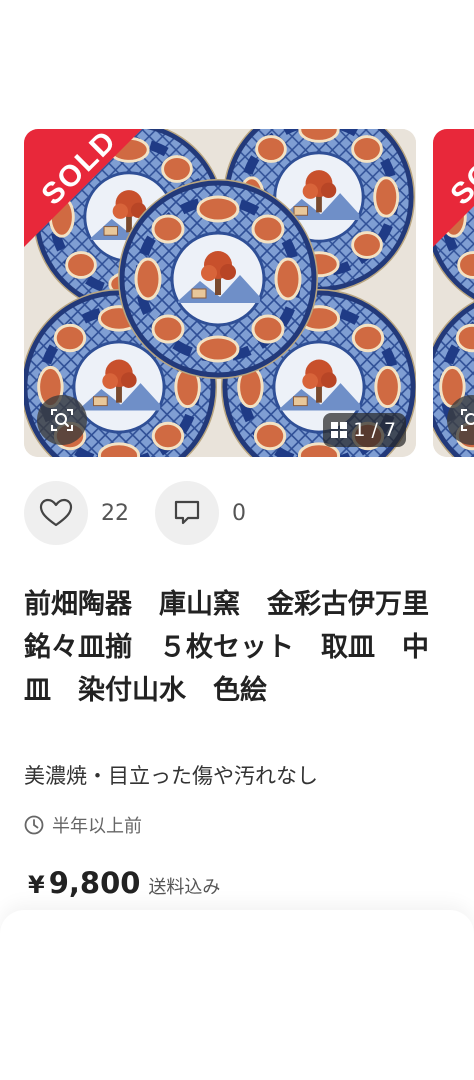 The height and width of the screenshot is (1080, 474). I want to click on product-title: 前畑陶器 庫山窯 金彩古伊万里 銘々皿揃 ５枚セット 取皿 中皿 染付山水 色絵, so click(240, 647).